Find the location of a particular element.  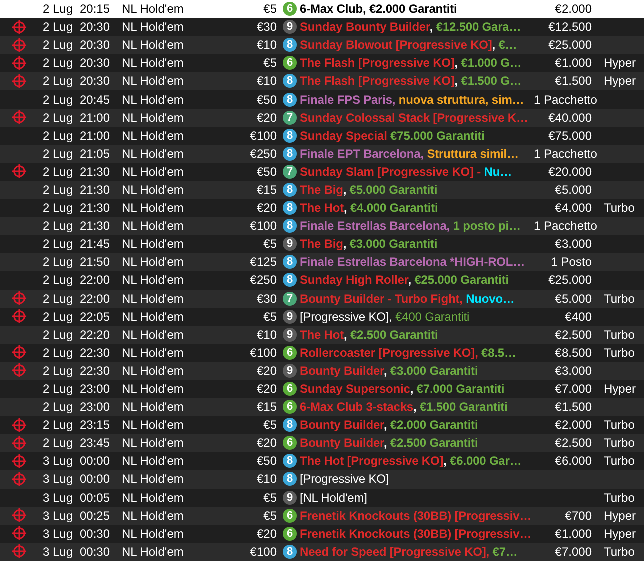

table-row: 2 Lug 20:15 NL Hold'em €5 6 6-Max Club, €2.000 Garantiti €2.000 is located at coordinates (322, 9).